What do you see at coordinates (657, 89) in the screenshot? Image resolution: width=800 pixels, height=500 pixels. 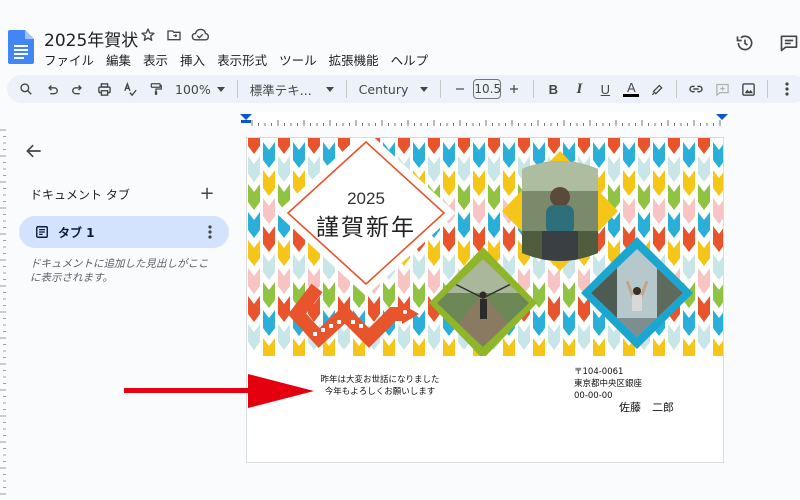 I see `highlight-icon` at bounding box center [657, 89].